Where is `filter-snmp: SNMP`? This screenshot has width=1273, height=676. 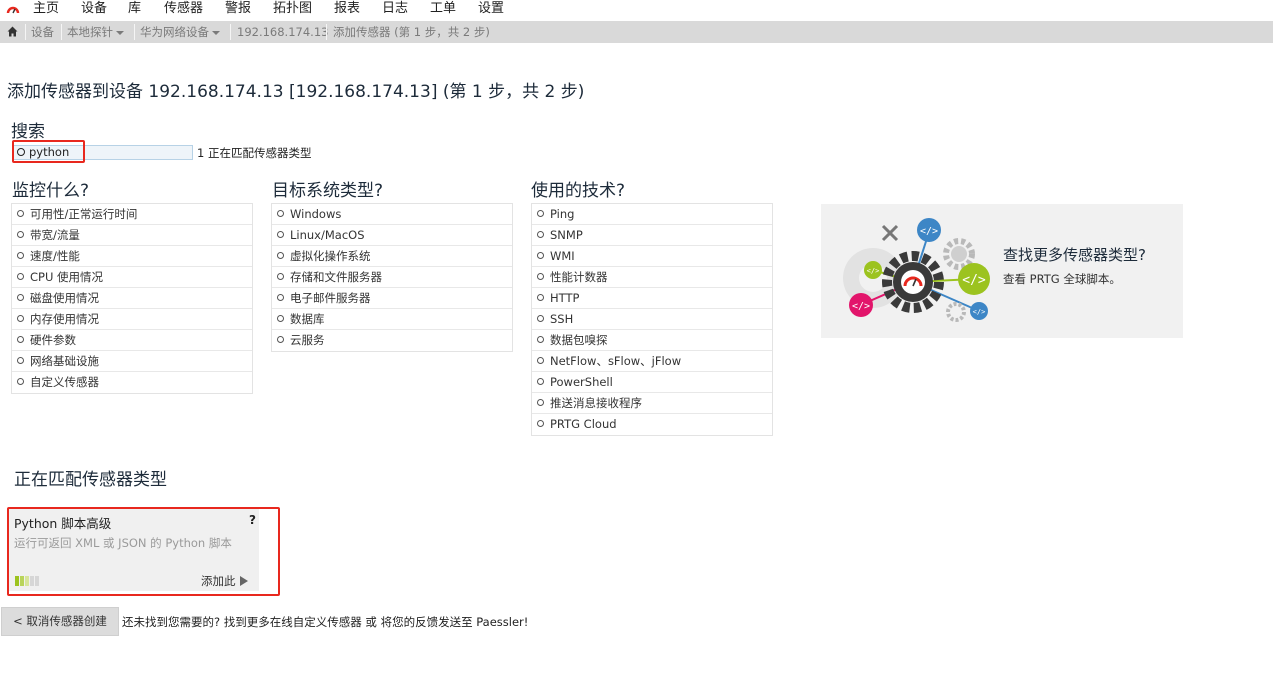 filter-snmp: SNMP is located at coordinates (652, 235).